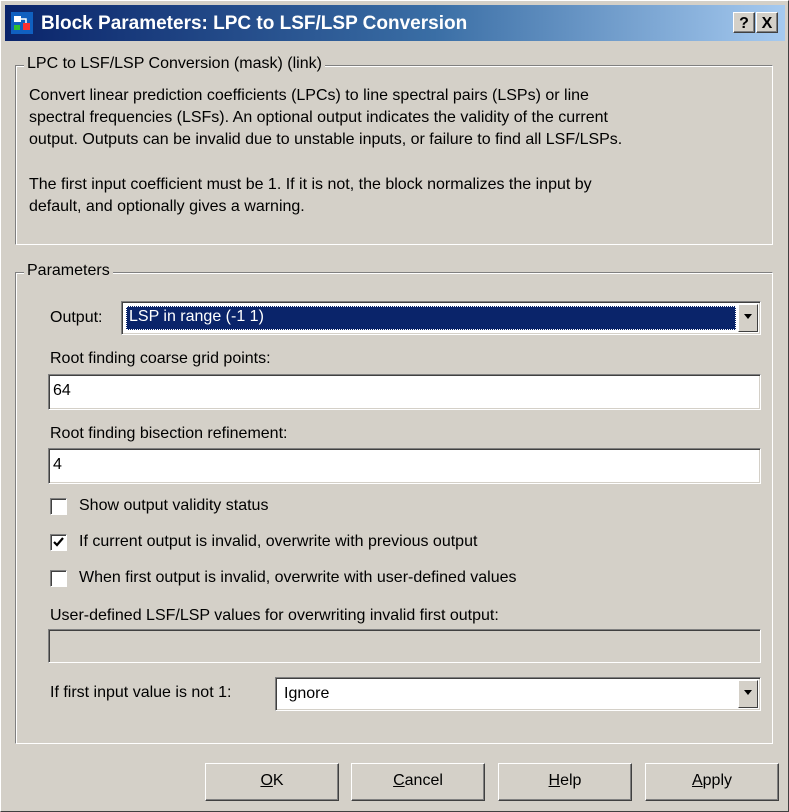 This screenshot has height=812, width=789. I want to click on first-input-value: Ignore, so click(307, 693).